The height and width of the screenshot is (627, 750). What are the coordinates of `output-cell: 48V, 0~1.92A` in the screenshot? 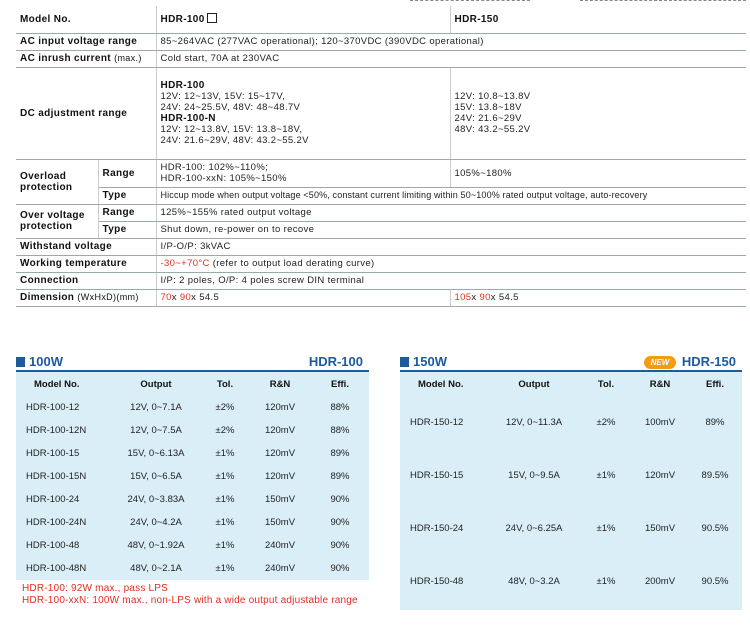 It's located at (156, 545).